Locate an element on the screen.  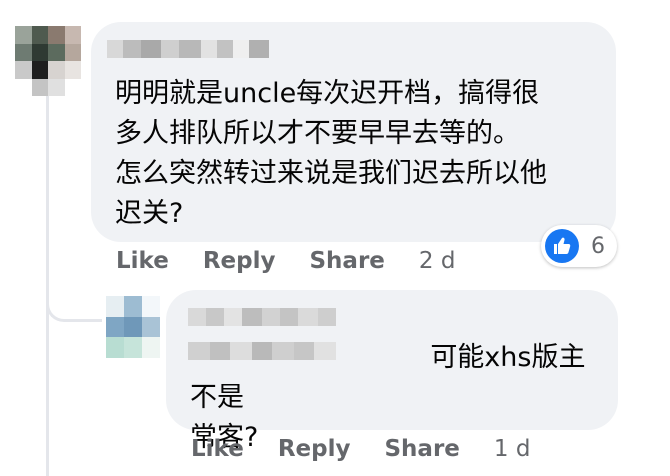
thumbs-up-icon is located at coordinates (562, 246).